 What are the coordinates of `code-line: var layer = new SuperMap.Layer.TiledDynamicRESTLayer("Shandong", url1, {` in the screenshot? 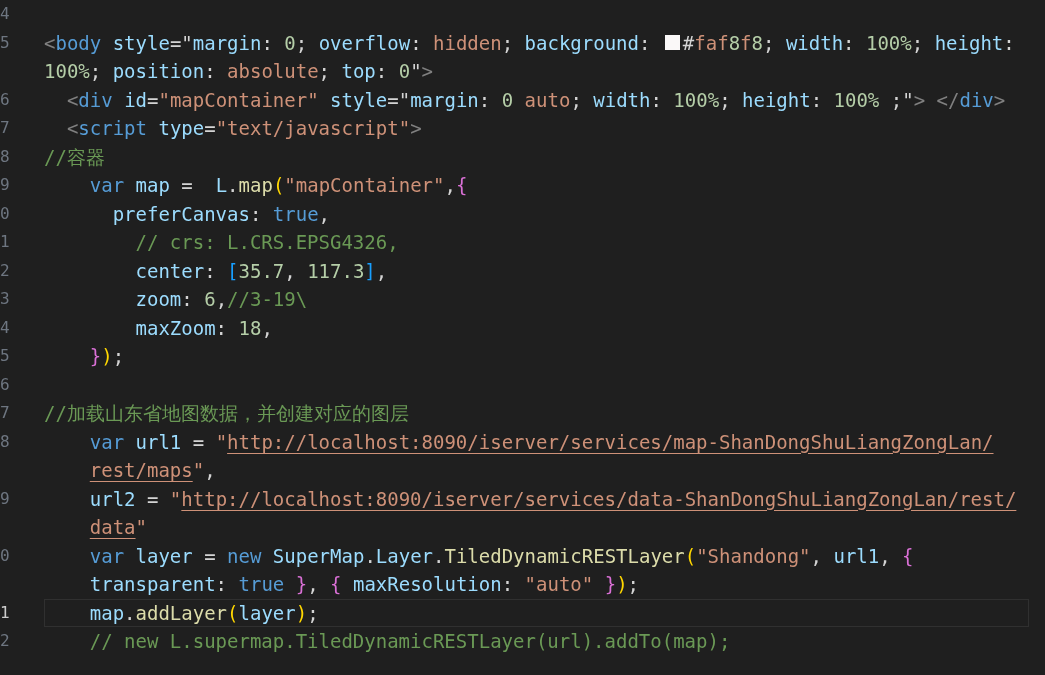 It's located at (501, 556).